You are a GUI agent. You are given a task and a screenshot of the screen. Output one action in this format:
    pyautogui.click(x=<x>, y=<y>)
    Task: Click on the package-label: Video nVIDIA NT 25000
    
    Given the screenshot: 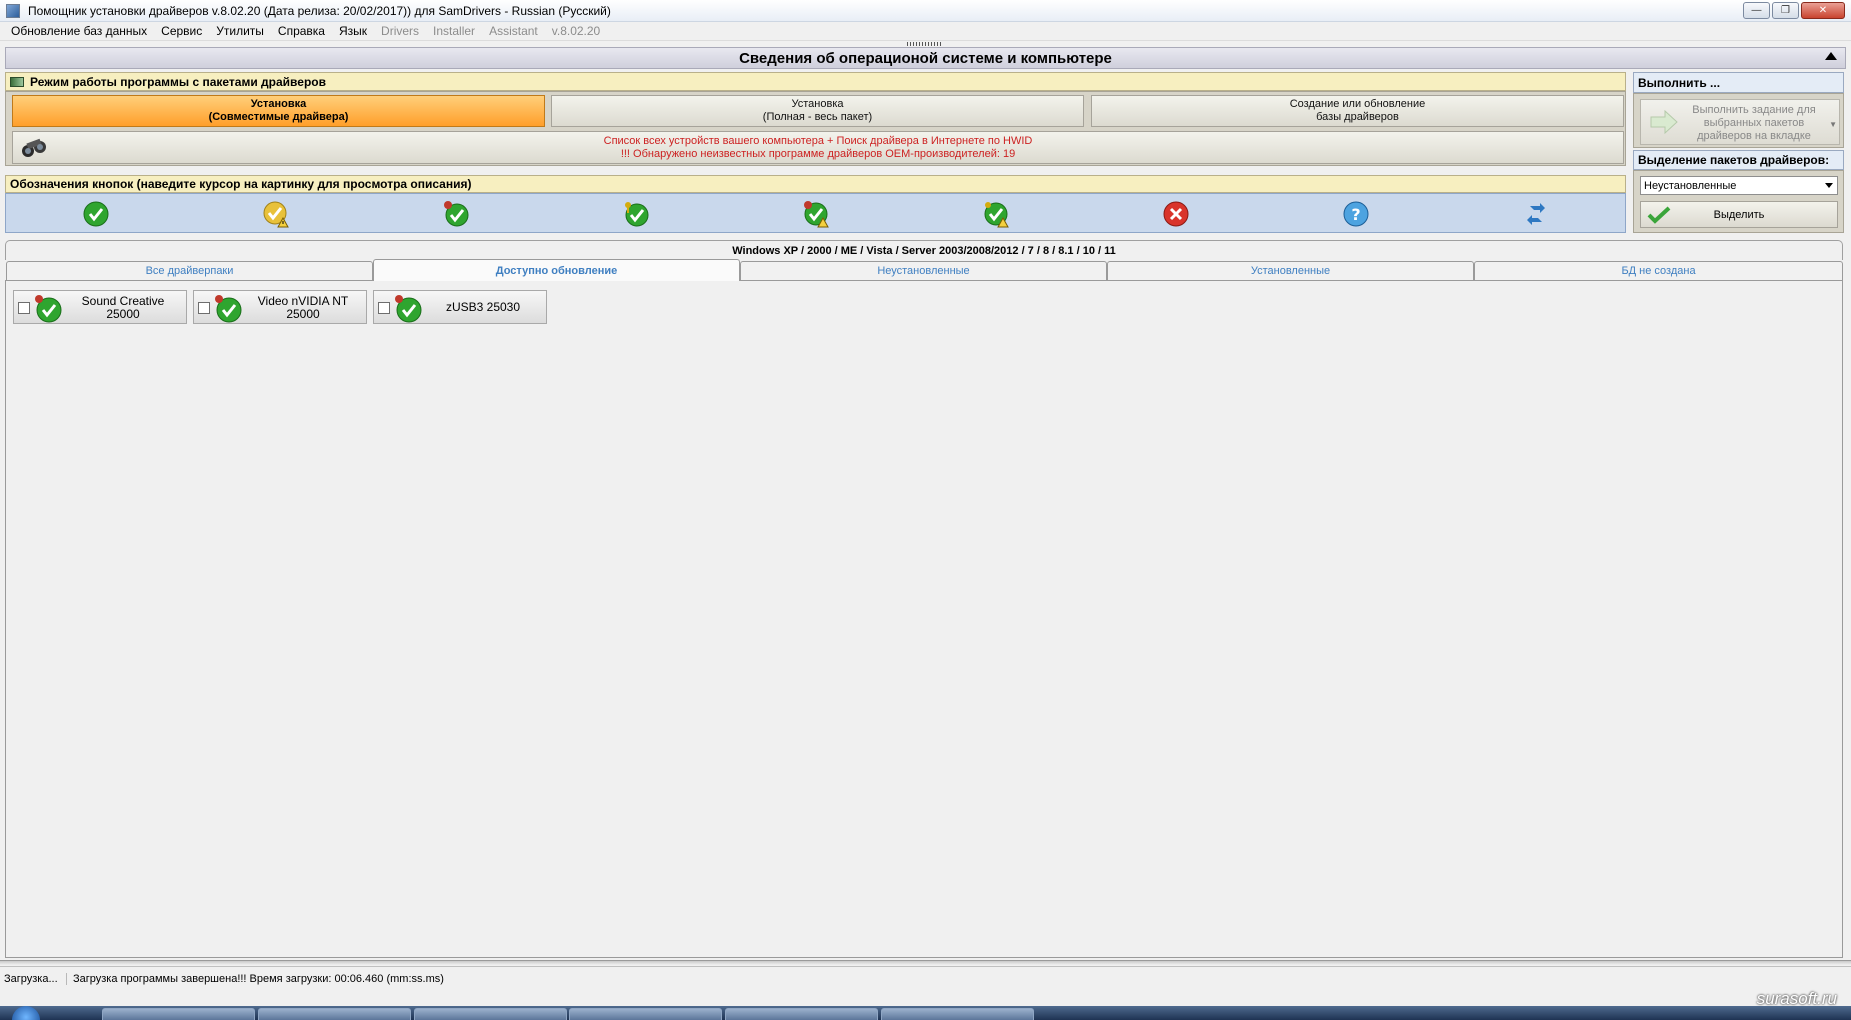 What is the action you would take?
    pyautogui.click(x=303, y=308)
    